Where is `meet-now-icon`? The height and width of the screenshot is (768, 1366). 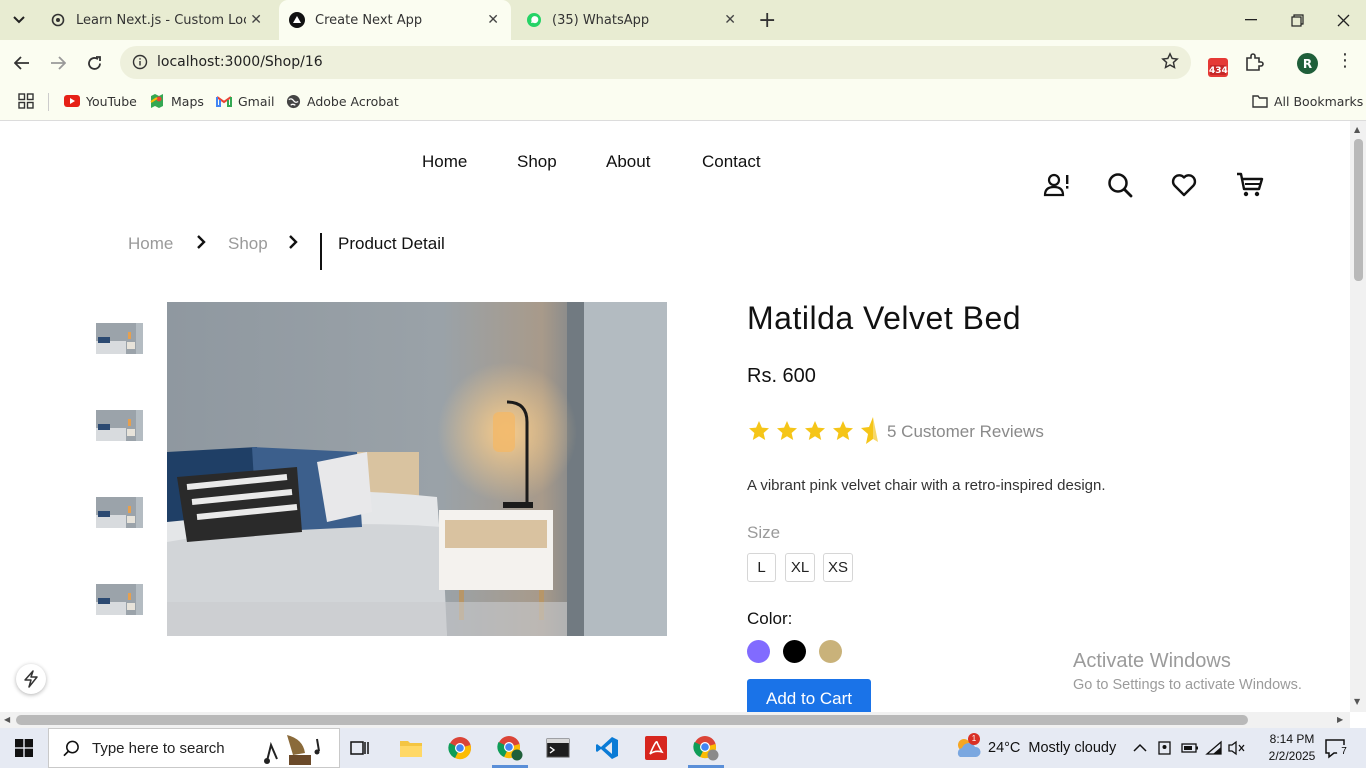 meet-now-icon is located at coordinates (1165, 750).